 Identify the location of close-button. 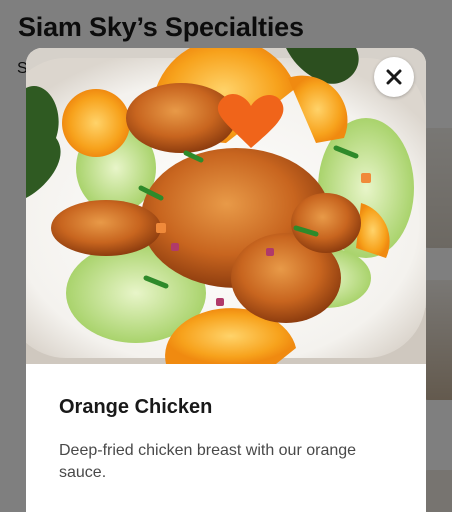
(394, 77).